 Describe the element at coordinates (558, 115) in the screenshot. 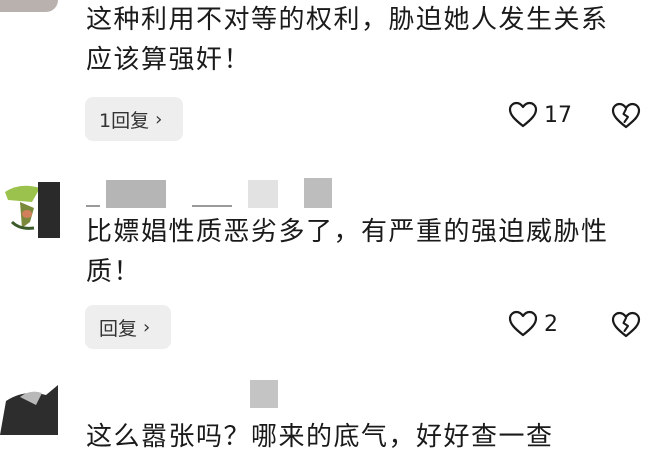

I see `like-count: 17` at that location.